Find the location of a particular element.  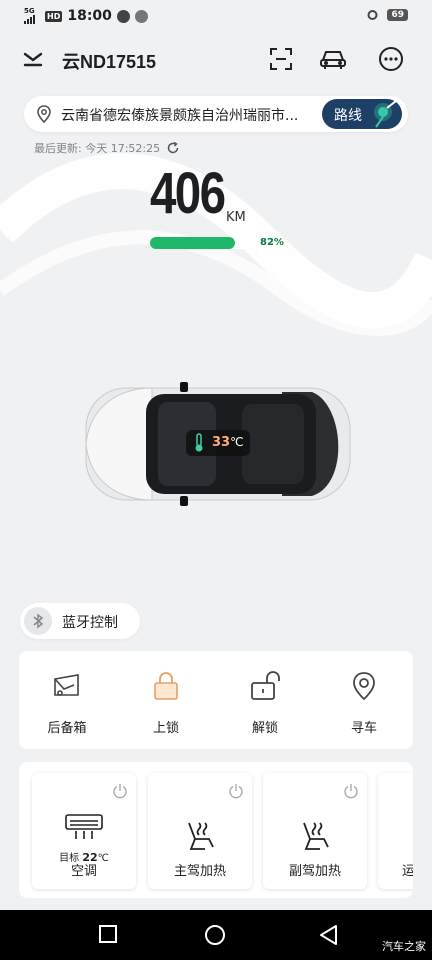

partial-card: 运 is located at coordinates (395, 831).